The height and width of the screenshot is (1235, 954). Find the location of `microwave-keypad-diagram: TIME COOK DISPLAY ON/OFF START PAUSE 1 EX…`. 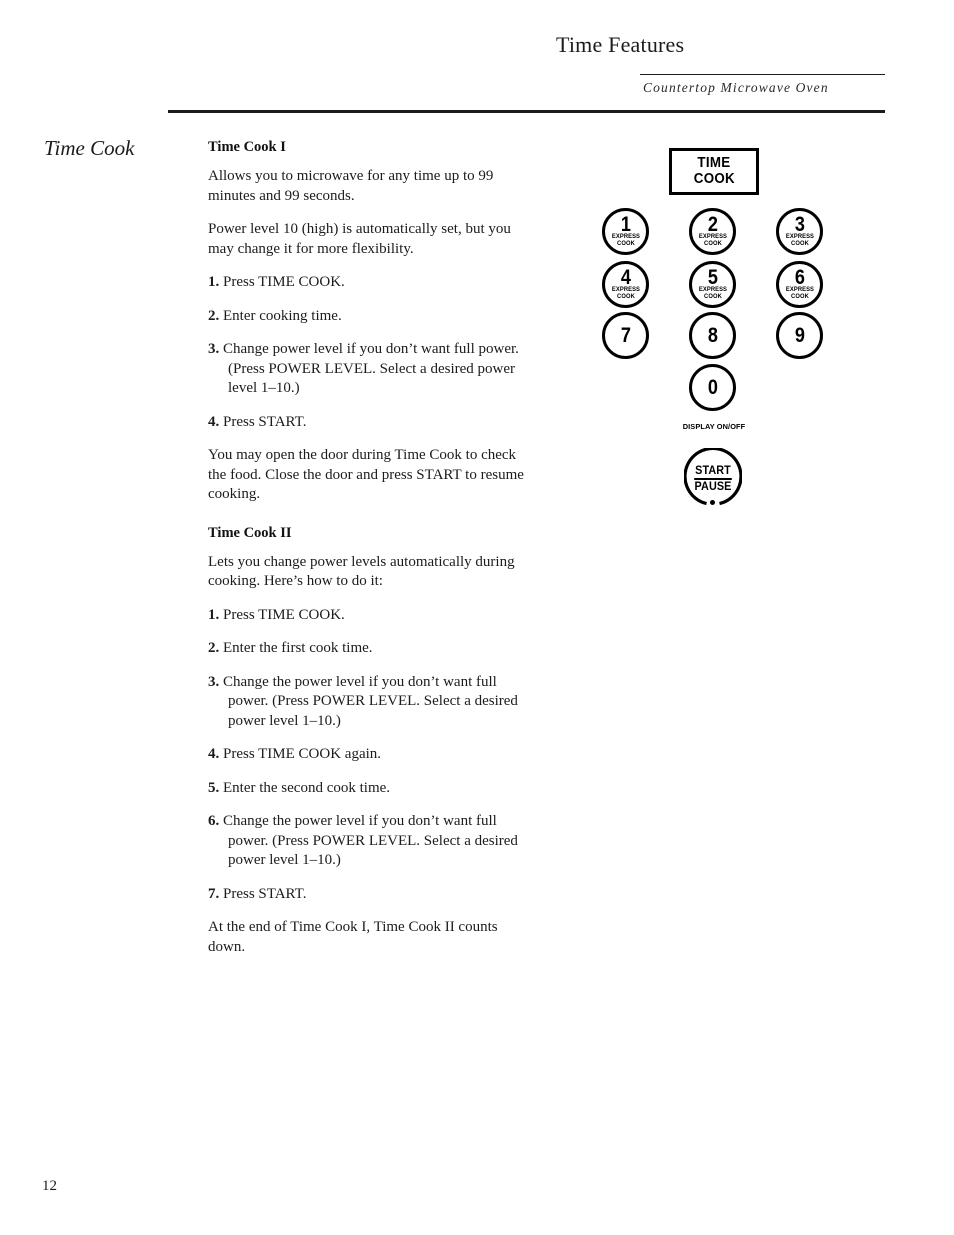

microwave-keypad-diagram: TIME COOK DISPLAY ON/OFF START PAUSE 1 EX… is located at coordinates (718, 330).